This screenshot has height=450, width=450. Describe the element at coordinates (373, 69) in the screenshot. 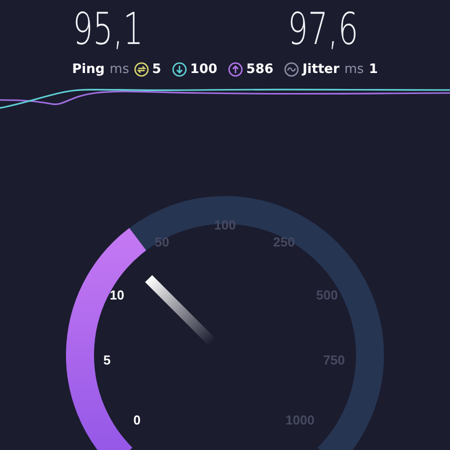

I see `metric-value: 1` at that location.